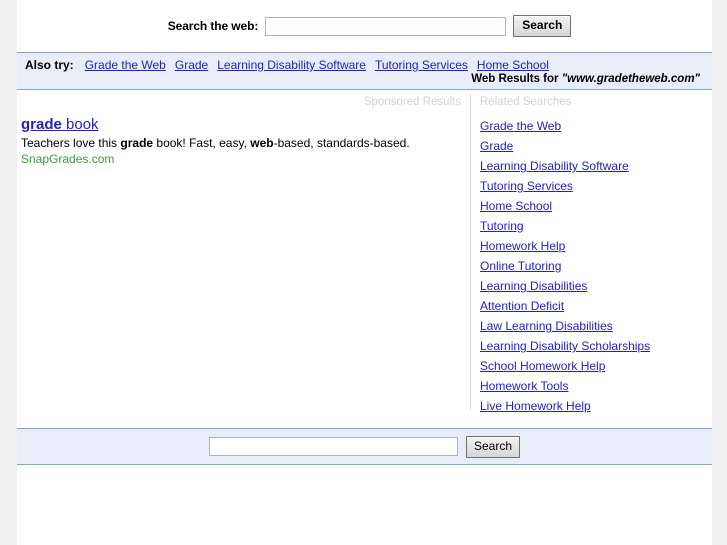 This screenshot has height=545, width=727. What do you see at coordinates (565, 346) in the screenshot?
I see `related-link-learning-disability-scholarships: Learning Disability Scholarships` at bounding box center [565, 346].